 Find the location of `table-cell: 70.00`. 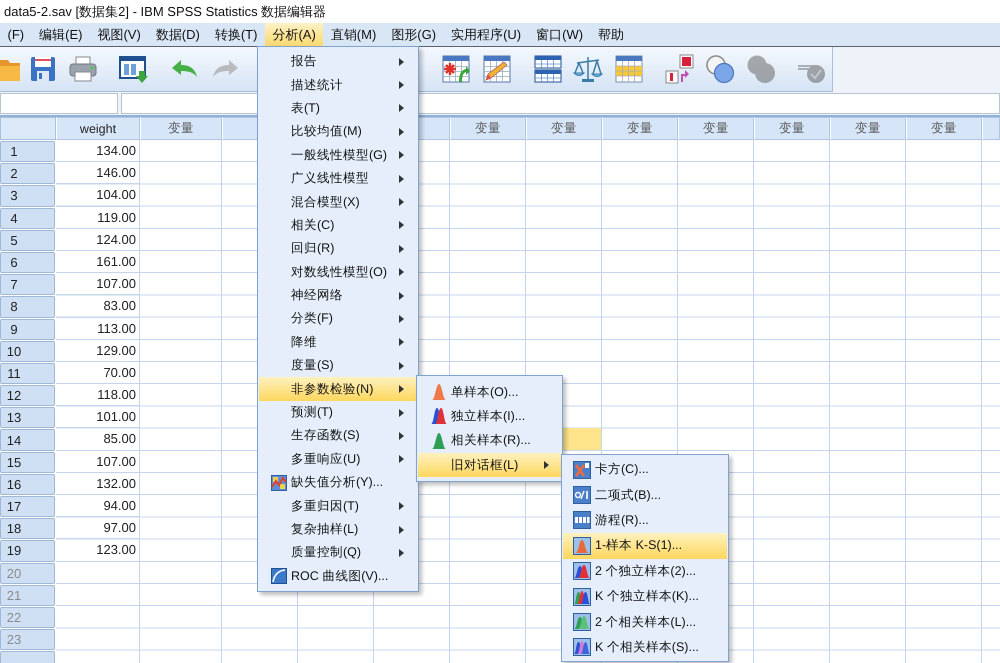

table-cell: 70.00 is located at coordinates (98, 373).